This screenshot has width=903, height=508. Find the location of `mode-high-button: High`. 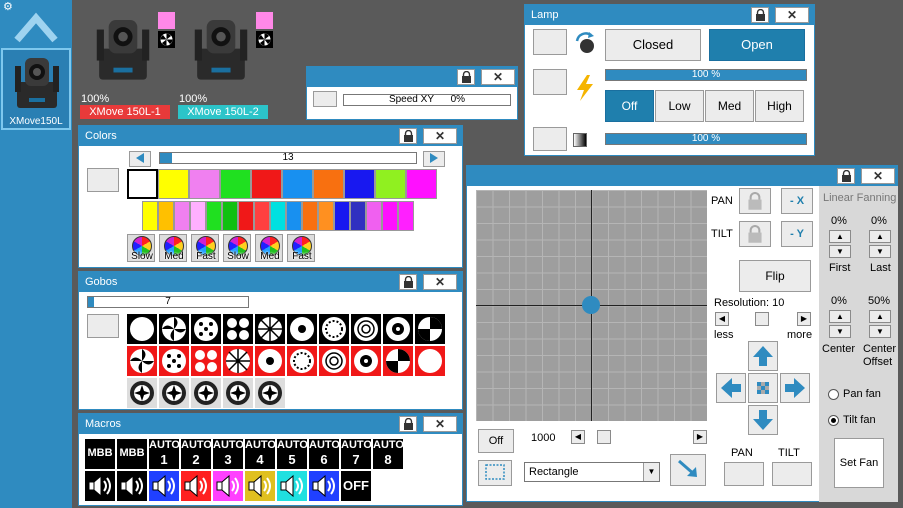

mode-high-button: High is located at coordinates (779, 106).